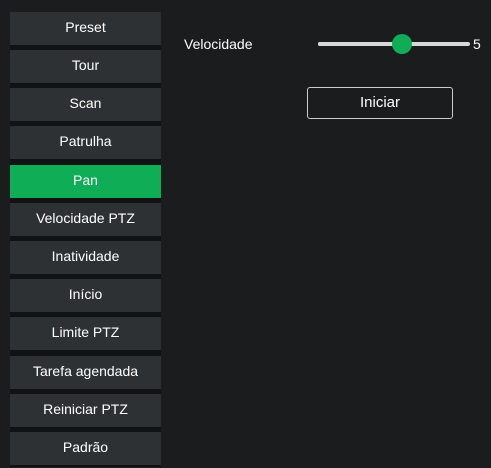  What do you see at coordinates (85, 142) in the screenshot?
I see `menu-item-patrol: Patrulha` at bounding box center [85, 142].